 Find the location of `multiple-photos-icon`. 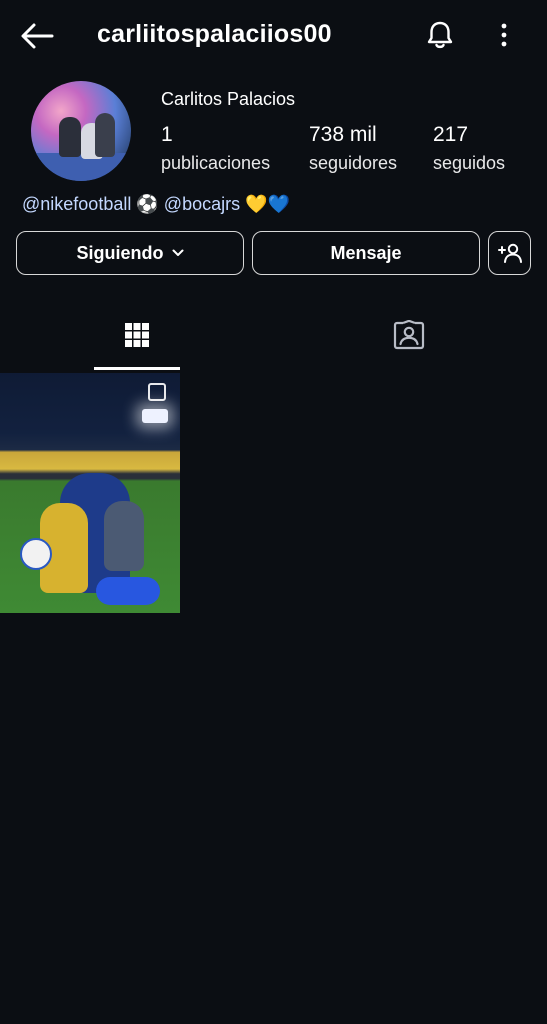

multiple-photos-icon is located at coordinates (157, 392).